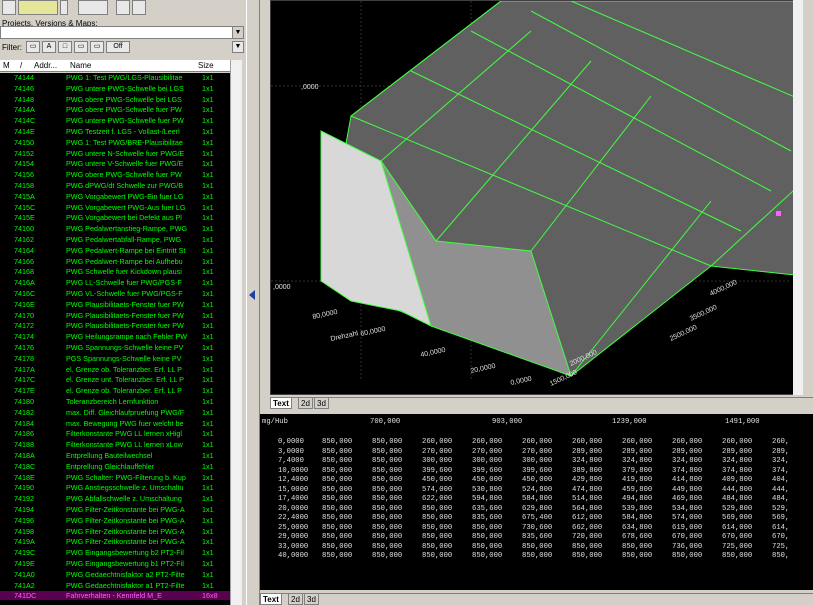 The height and width of the screenshot is (605, 813). I want to click on collapse-arrow-icon, so click(252, 295).